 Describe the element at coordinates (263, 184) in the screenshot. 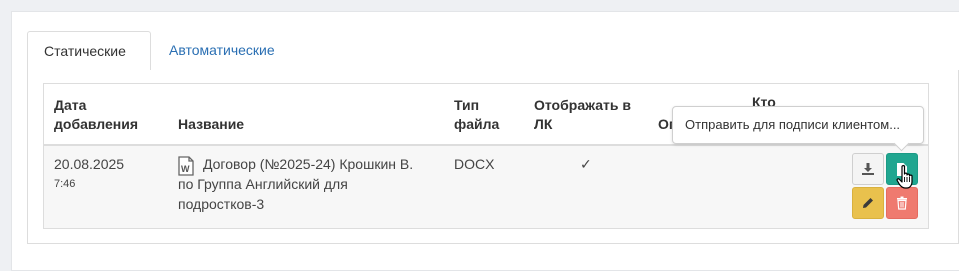

I see `row-name-line2: по Группа Английский для` at that location.